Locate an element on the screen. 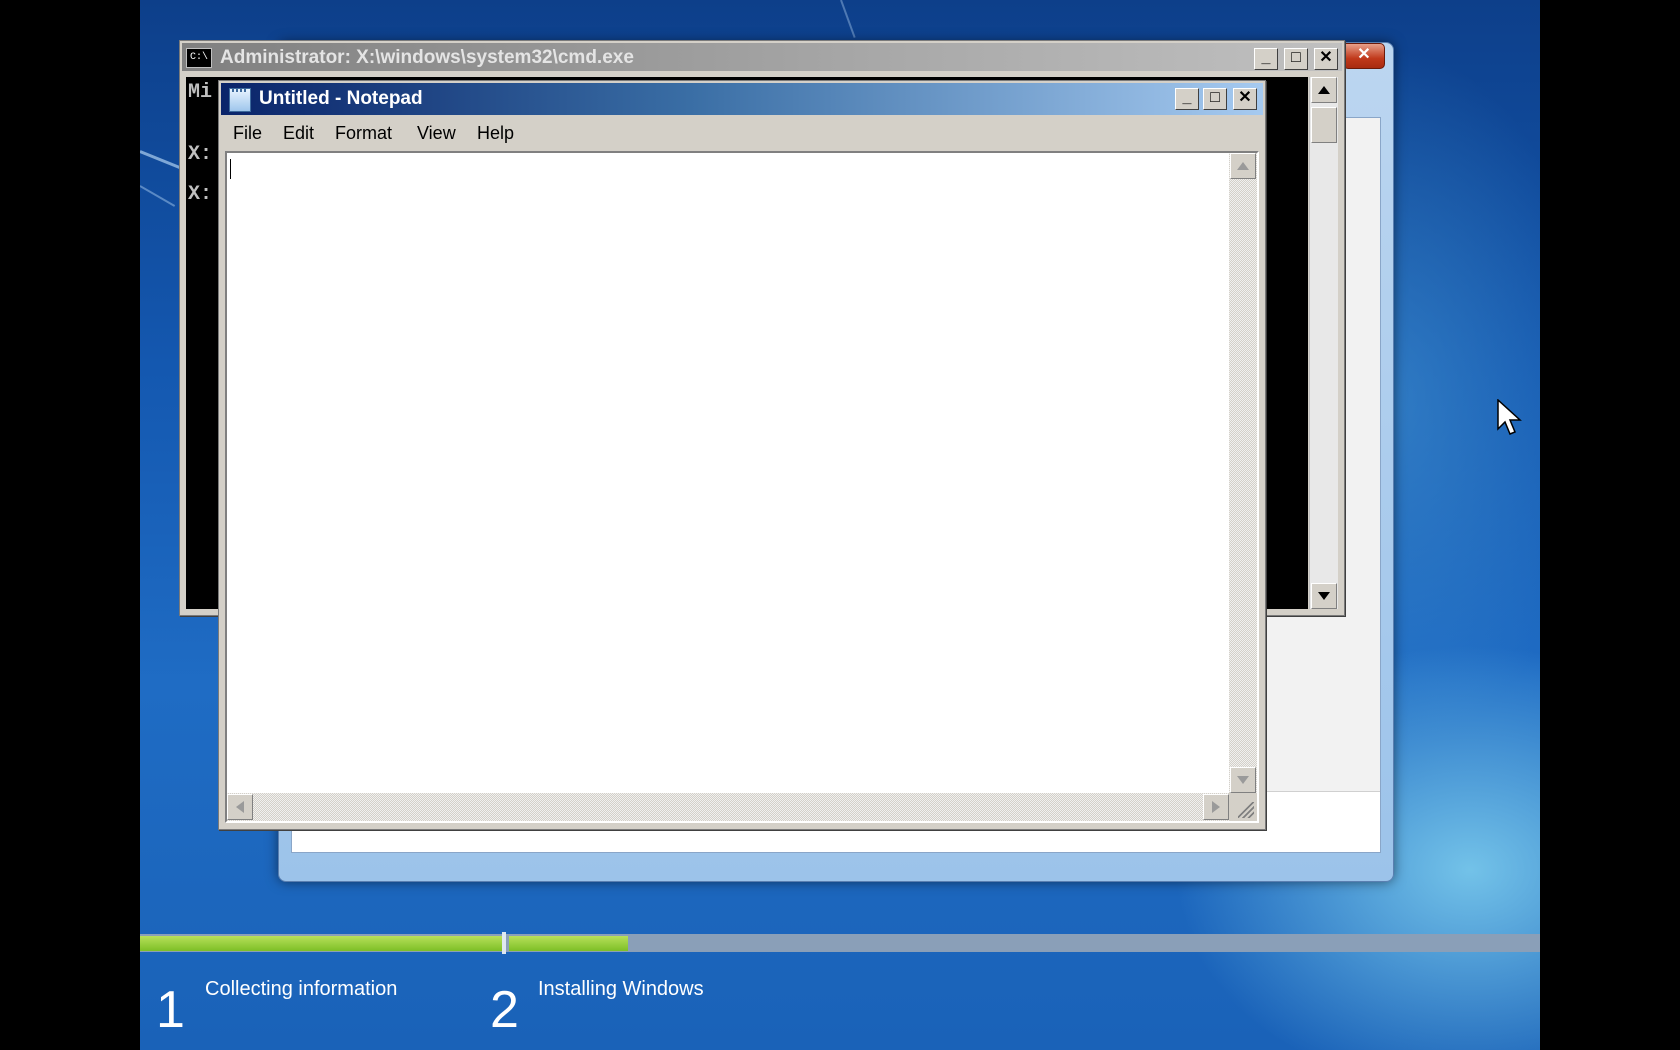 The image size is (1680, 1050). arrow-right-icon is located at coordinates (1216, 807).